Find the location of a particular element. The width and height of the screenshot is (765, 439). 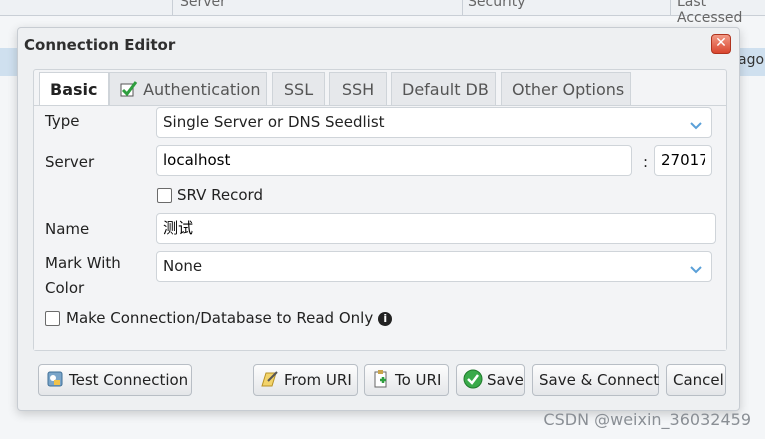

mark-color-label-line1: Mark With is located at coordinates (83, 263).